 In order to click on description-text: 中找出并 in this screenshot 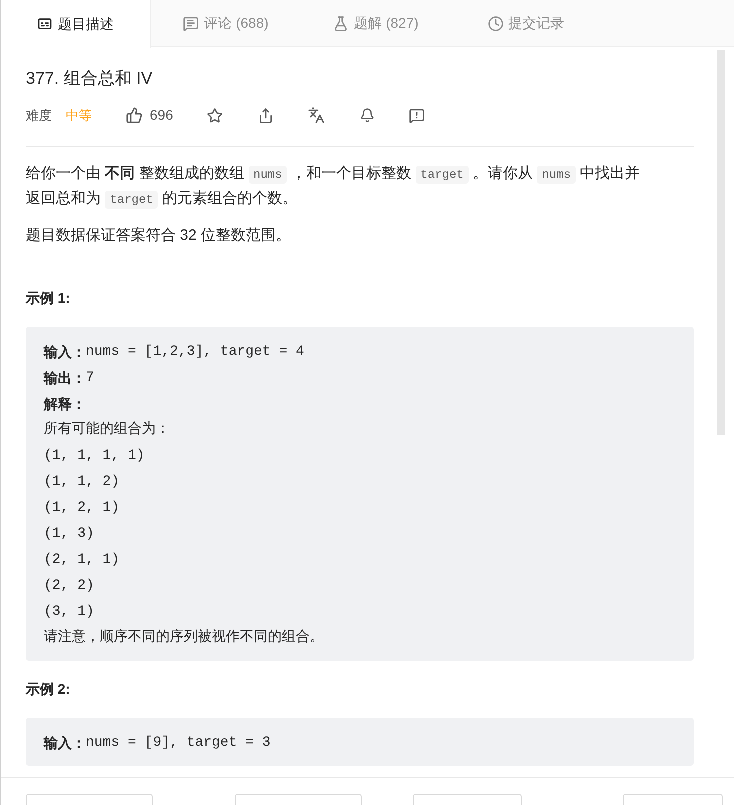, I will do `click(609, 173)`.